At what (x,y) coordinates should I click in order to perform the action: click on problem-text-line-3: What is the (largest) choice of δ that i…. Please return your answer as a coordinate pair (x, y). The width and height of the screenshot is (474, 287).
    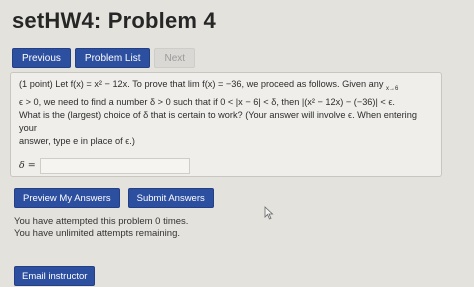
    Looking at the image, I should click on (218, 121).